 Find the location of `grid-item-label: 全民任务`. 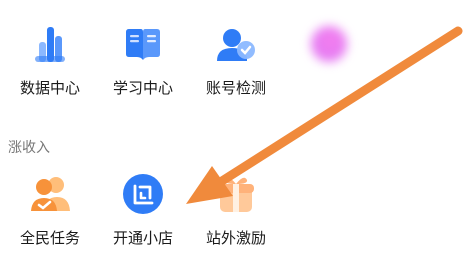

grid-item-label: 全民任务 is located at coordinates (49, 238).